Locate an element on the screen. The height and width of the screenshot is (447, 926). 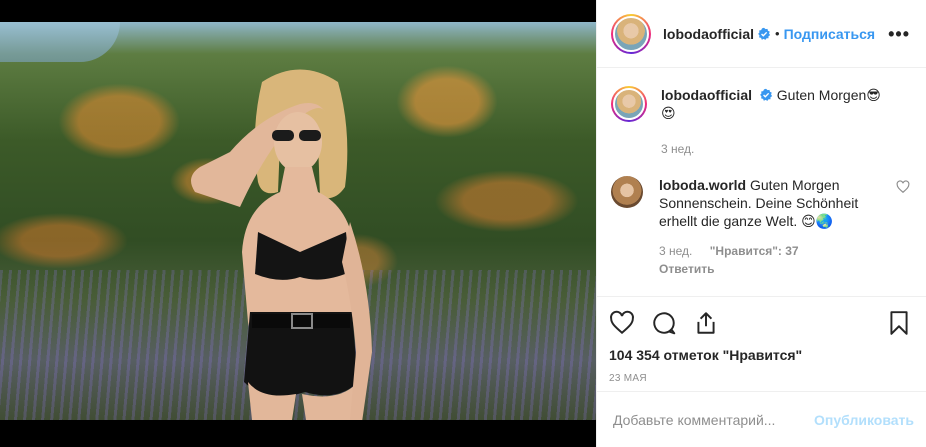
comment-likes: "Нравится": 37 is located at coordinates (754, 251).